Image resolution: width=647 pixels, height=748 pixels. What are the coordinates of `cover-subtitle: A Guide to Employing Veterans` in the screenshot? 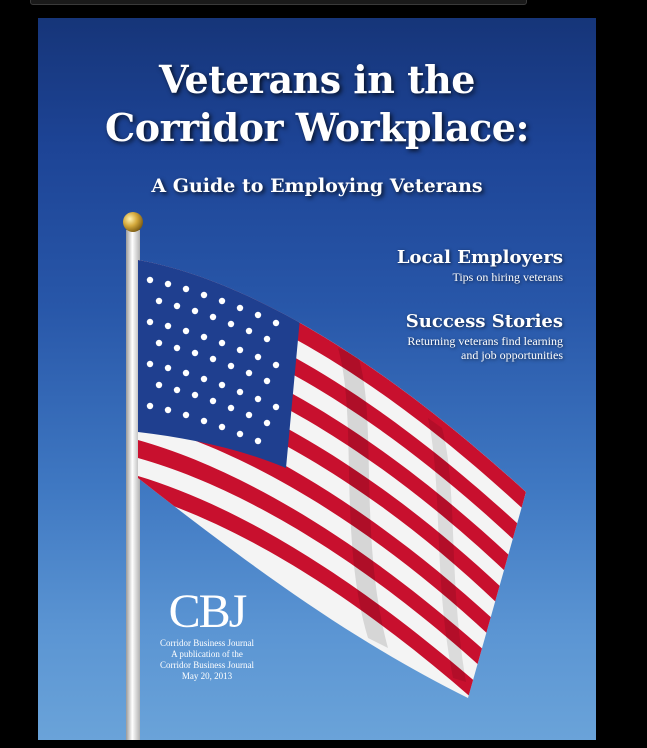 It's located at (317, 186).